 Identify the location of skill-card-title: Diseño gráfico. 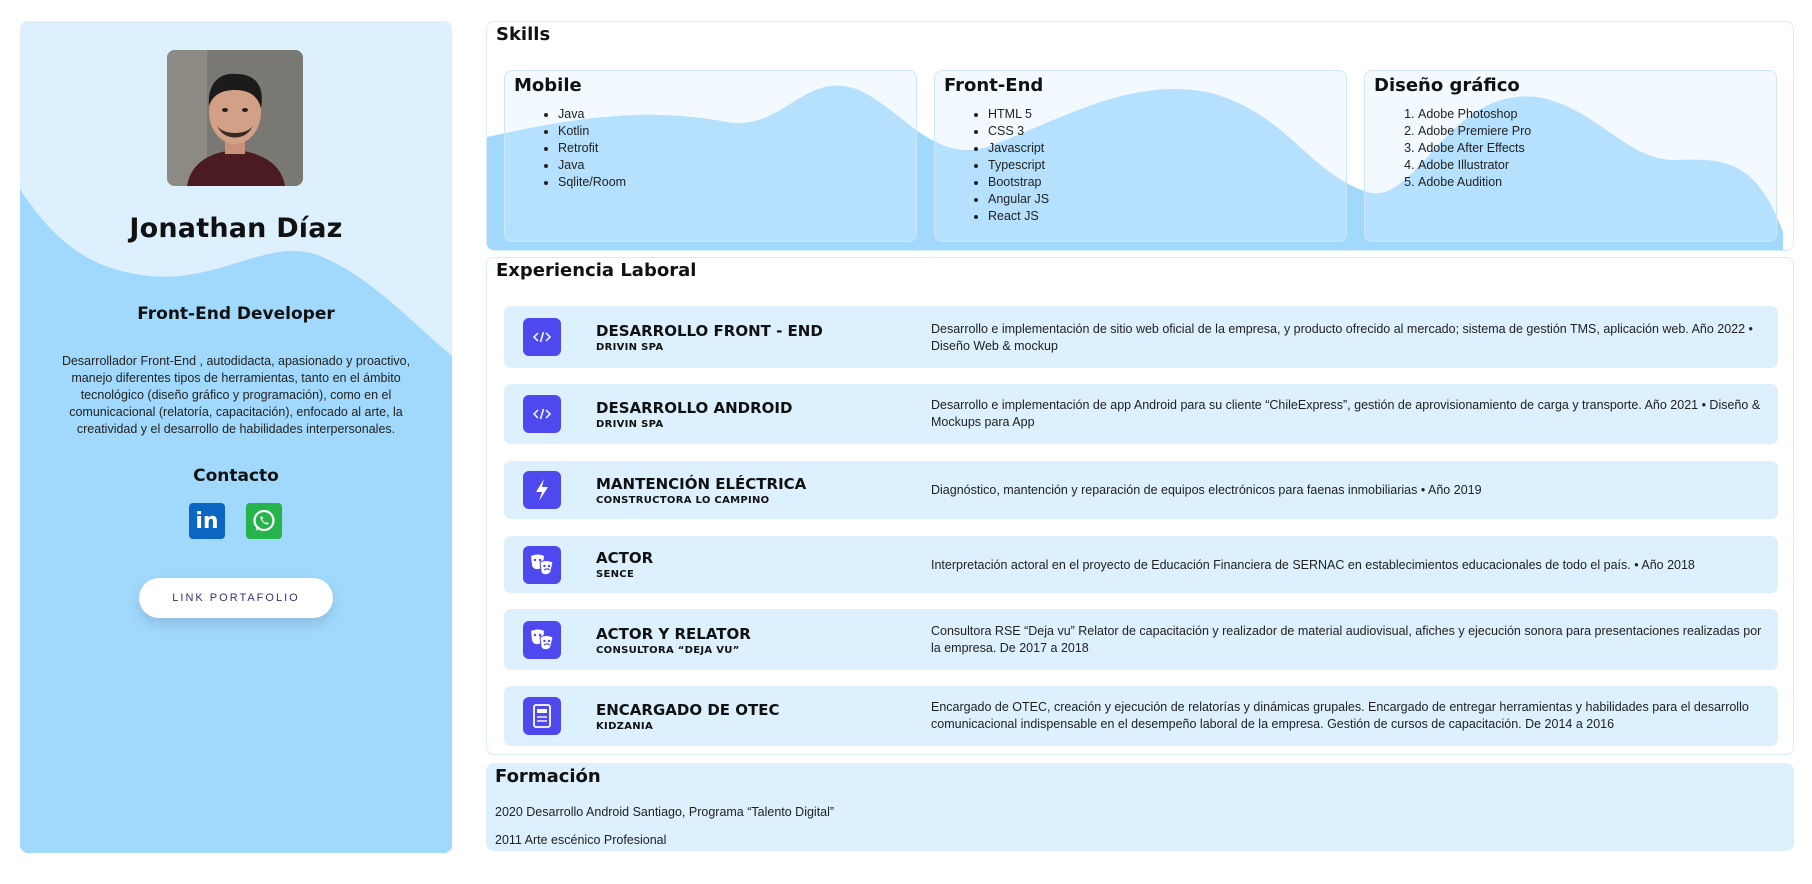
(1447, 85).